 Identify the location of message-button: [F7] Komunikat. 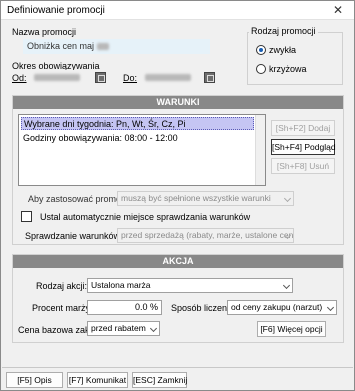
(97, 380).